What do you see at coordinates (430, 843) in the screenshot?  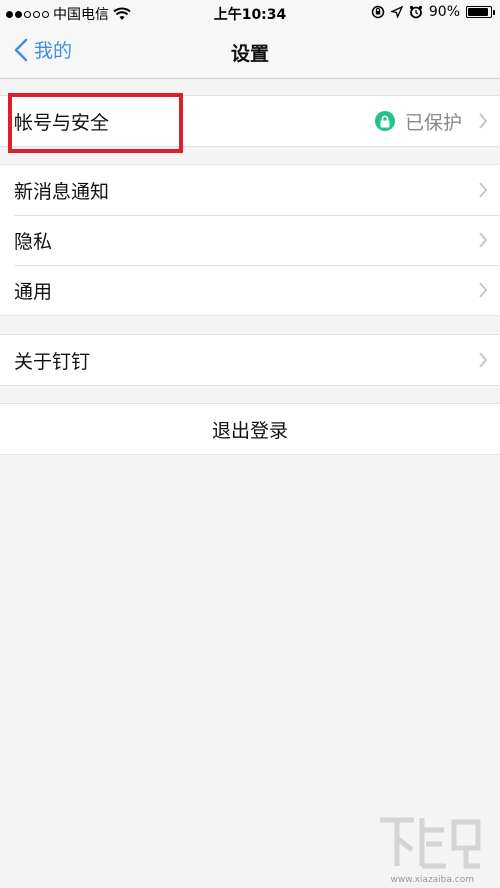 I see `watermark-logo` at bounding box center [430, 843].